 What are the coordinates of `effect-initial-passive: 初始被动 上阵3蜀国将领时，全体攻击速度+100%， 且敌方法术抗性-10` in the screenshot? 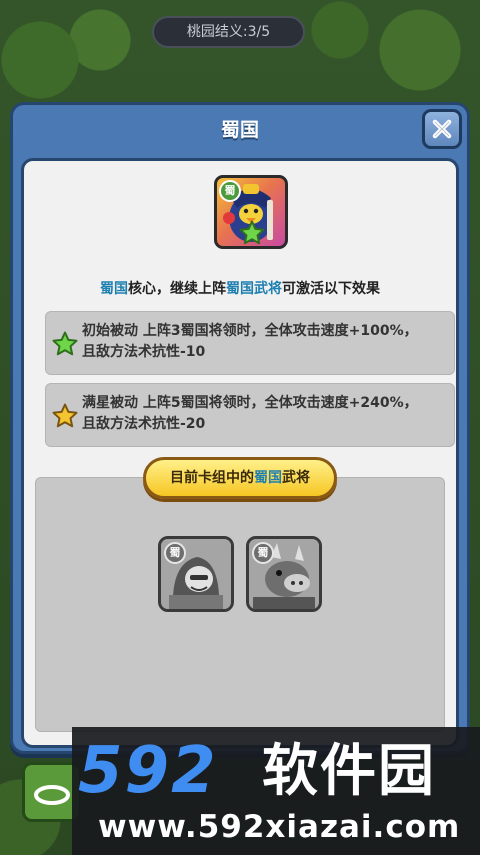 It's located at (250, 343).